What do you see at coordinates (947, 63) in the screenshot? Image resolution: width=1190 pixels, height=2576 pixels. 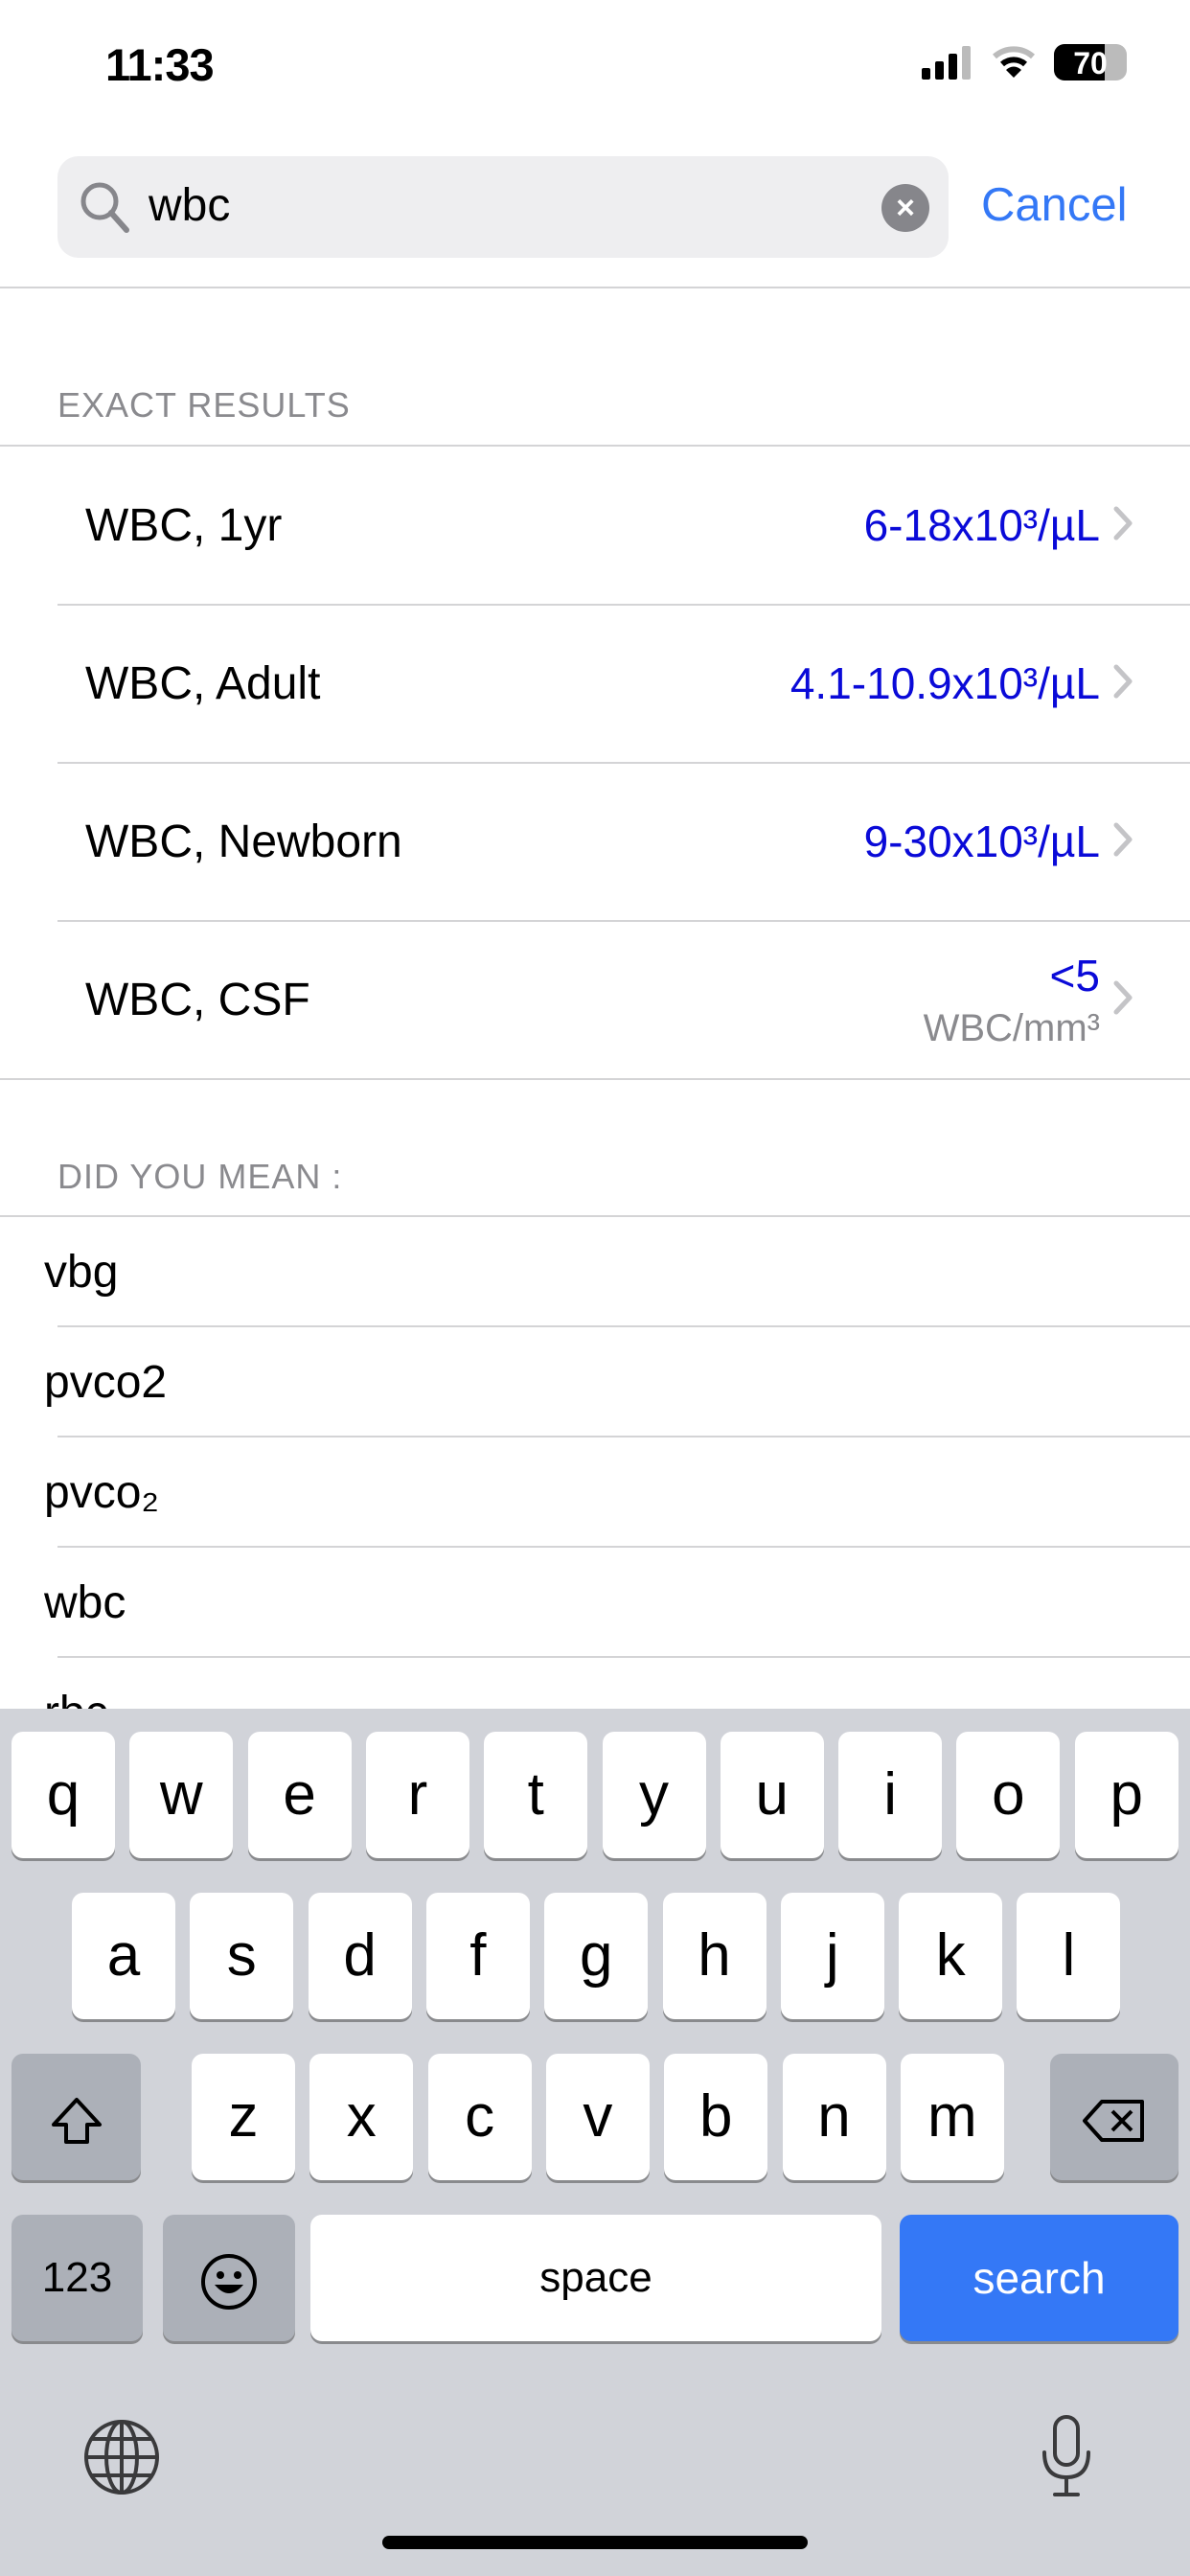 I see `signal-icon` at bounding box center [947, 63].